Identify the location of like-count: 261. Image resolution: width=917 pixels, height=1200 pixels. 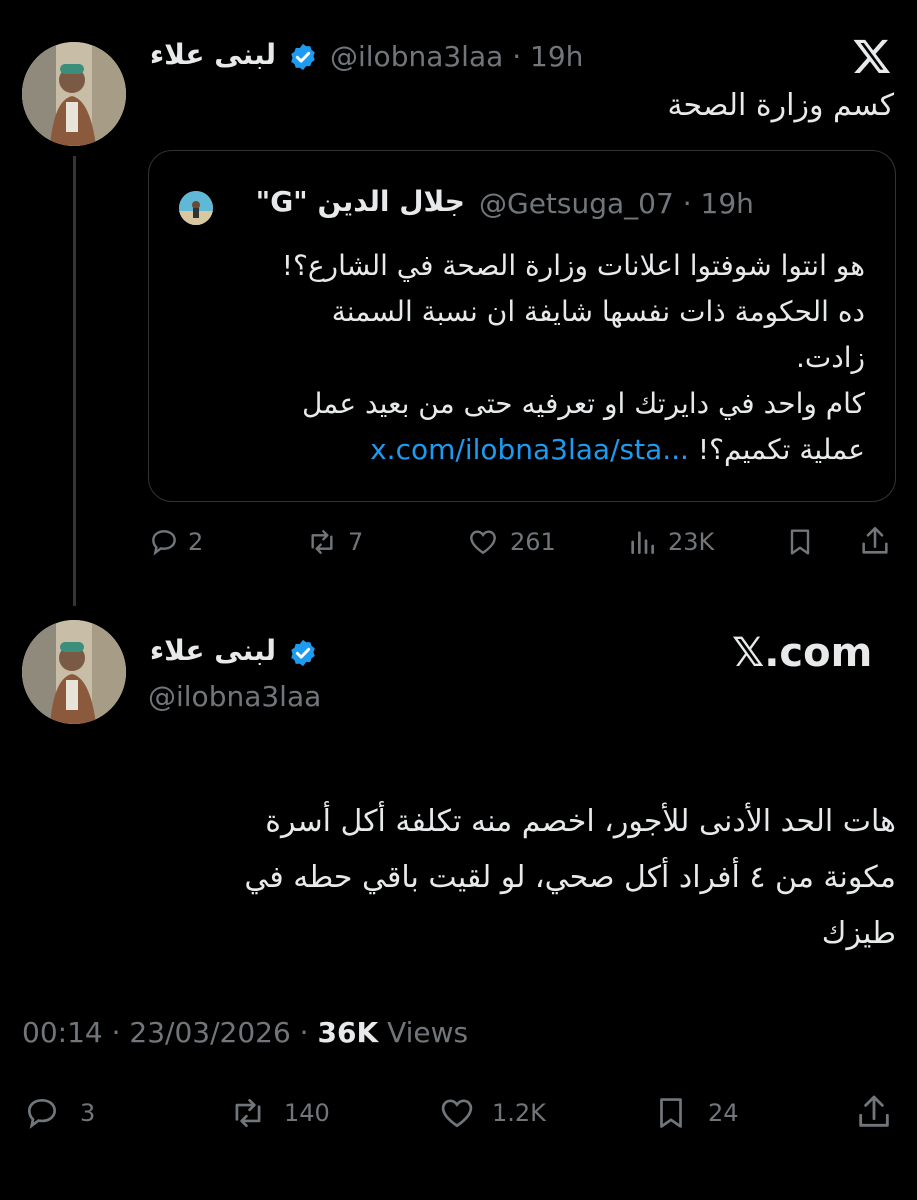
(533, 542).